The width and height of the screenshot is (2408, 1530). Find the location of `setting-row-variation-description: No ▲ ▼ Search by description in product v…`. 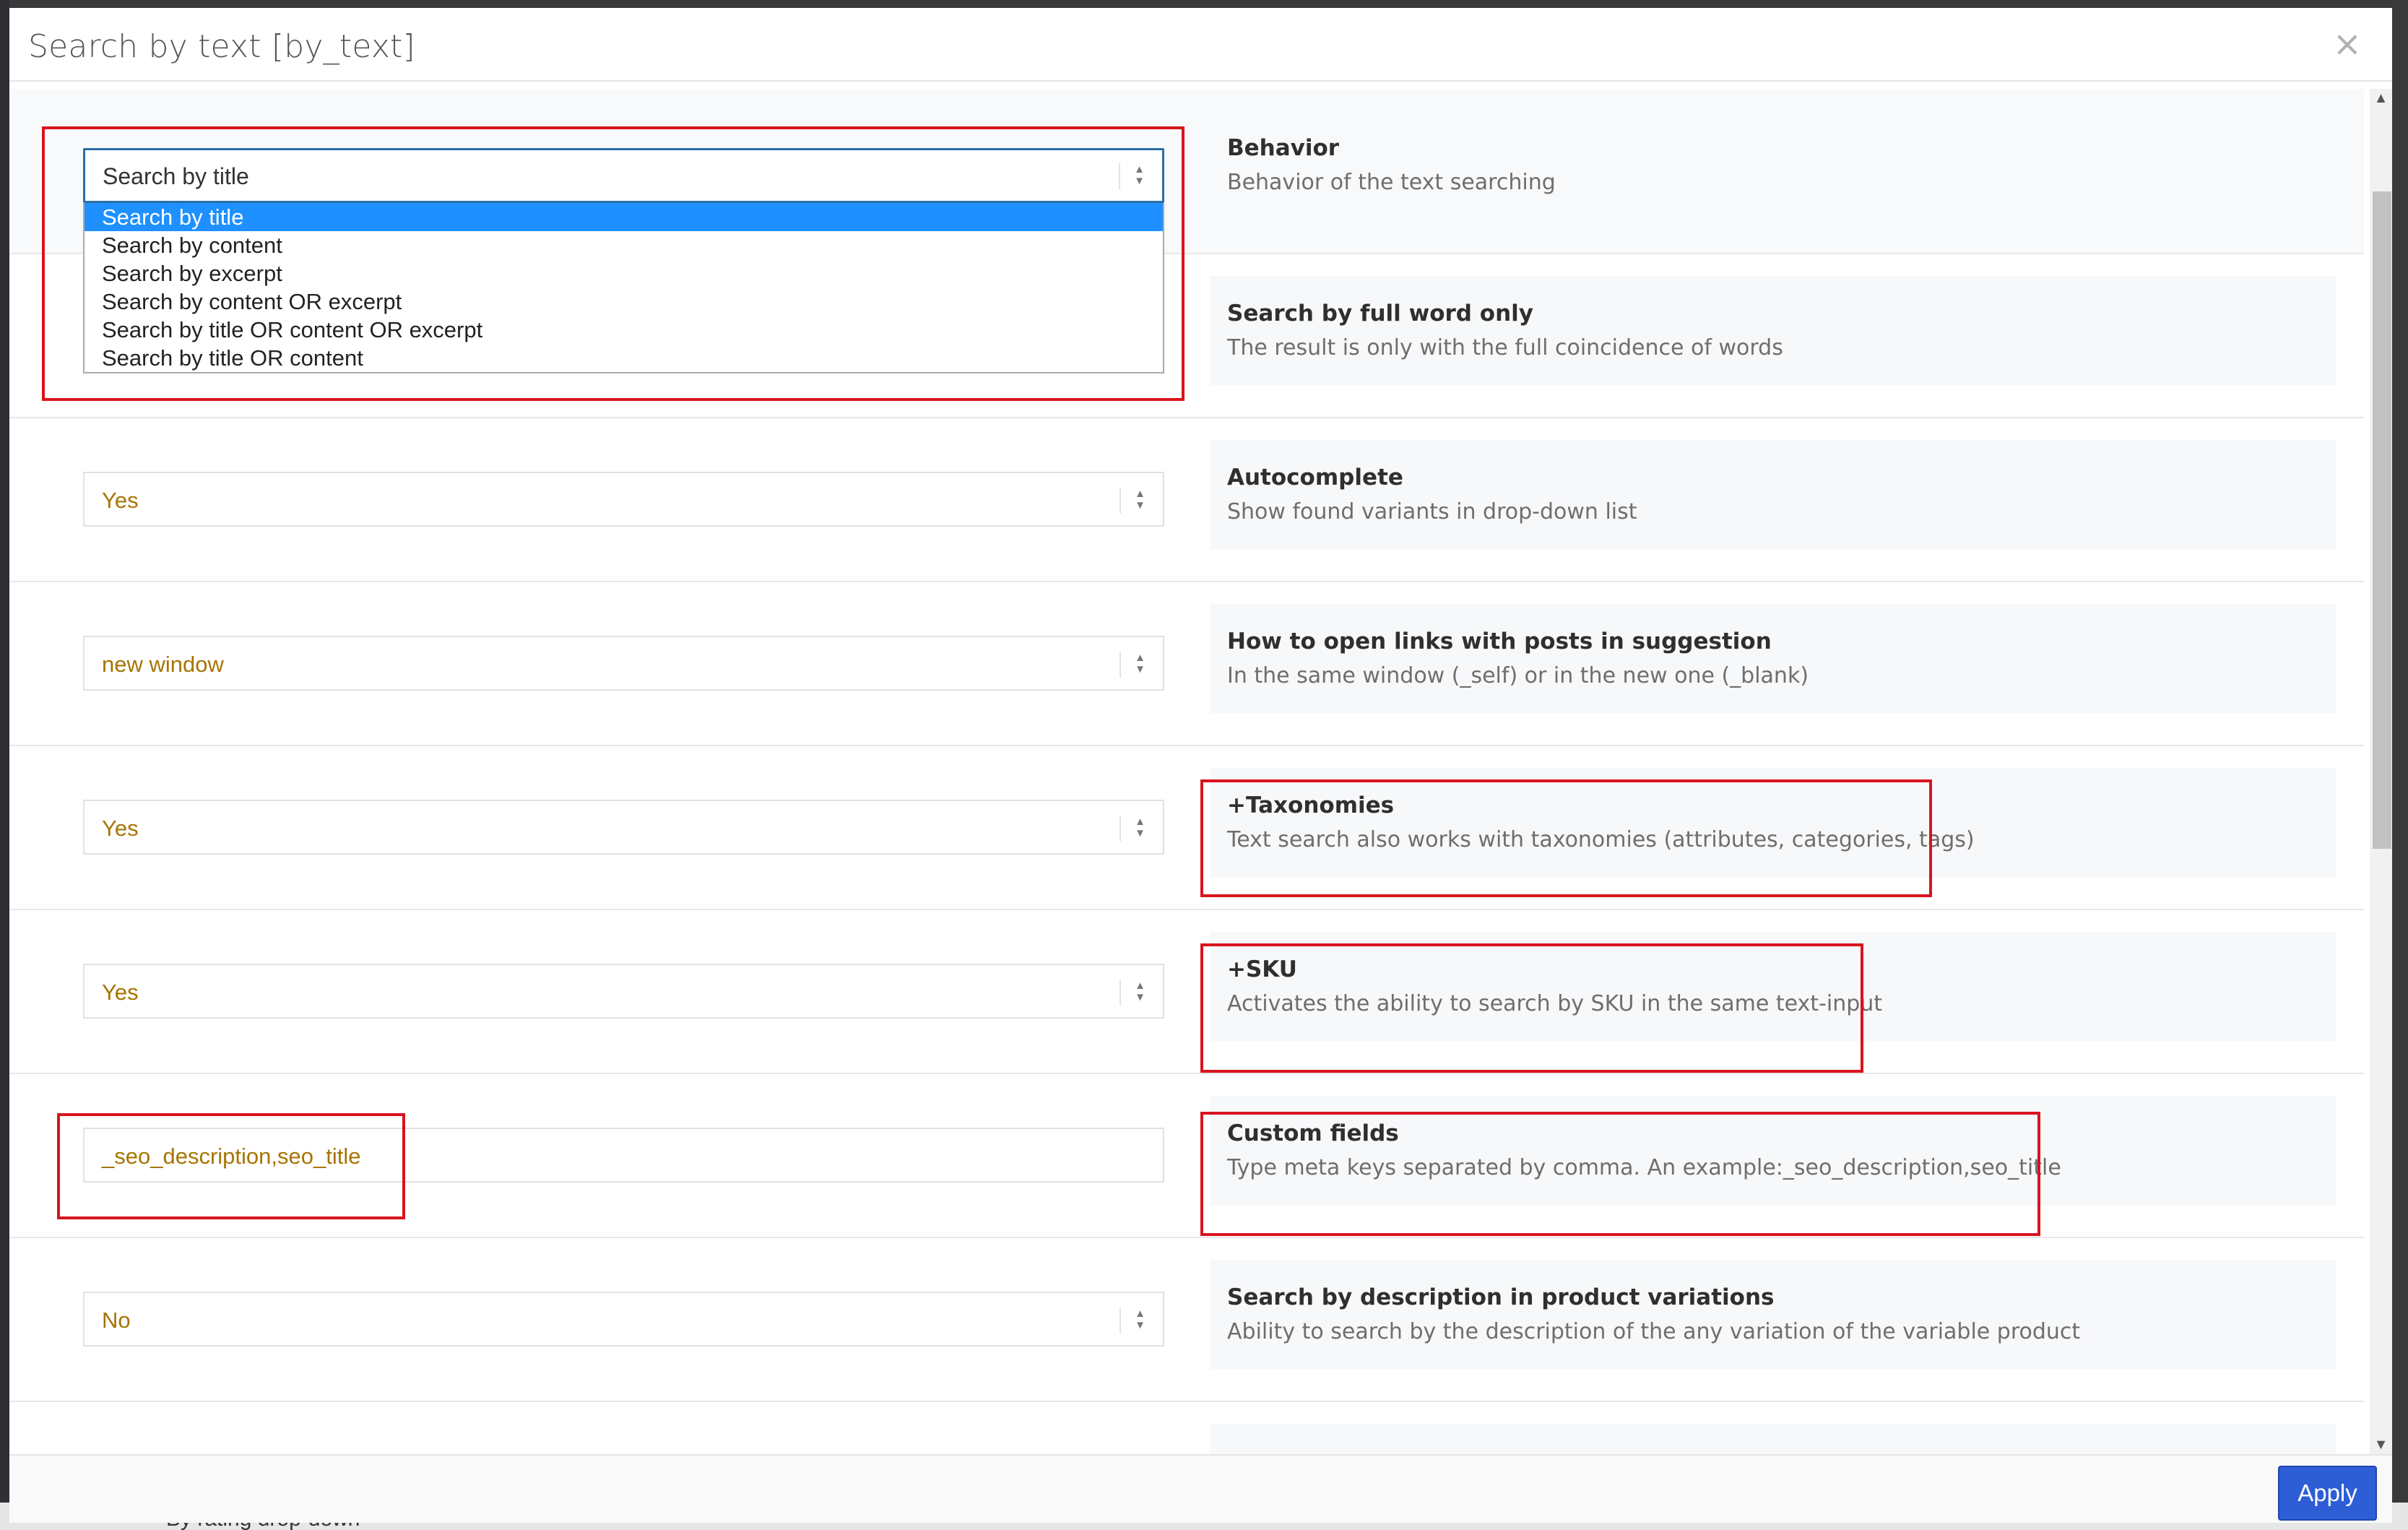

setting-row-variation-description: No ▲ ▼ Search by description in product v… is located at coordinates (1186, 1319).